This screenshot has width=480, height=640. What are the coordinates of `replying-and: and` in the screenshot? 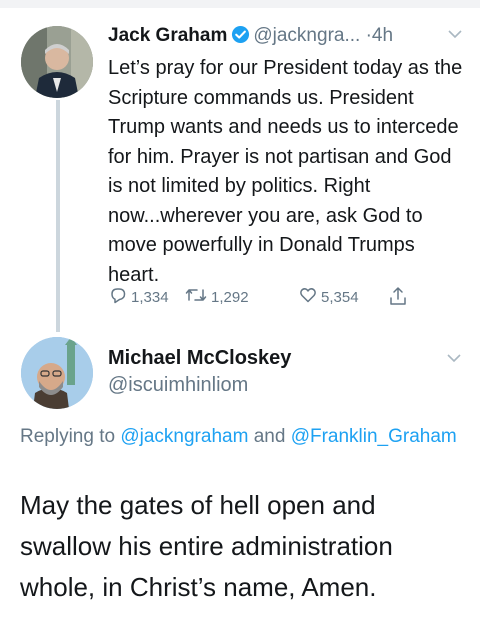 It's located at (269, 436).